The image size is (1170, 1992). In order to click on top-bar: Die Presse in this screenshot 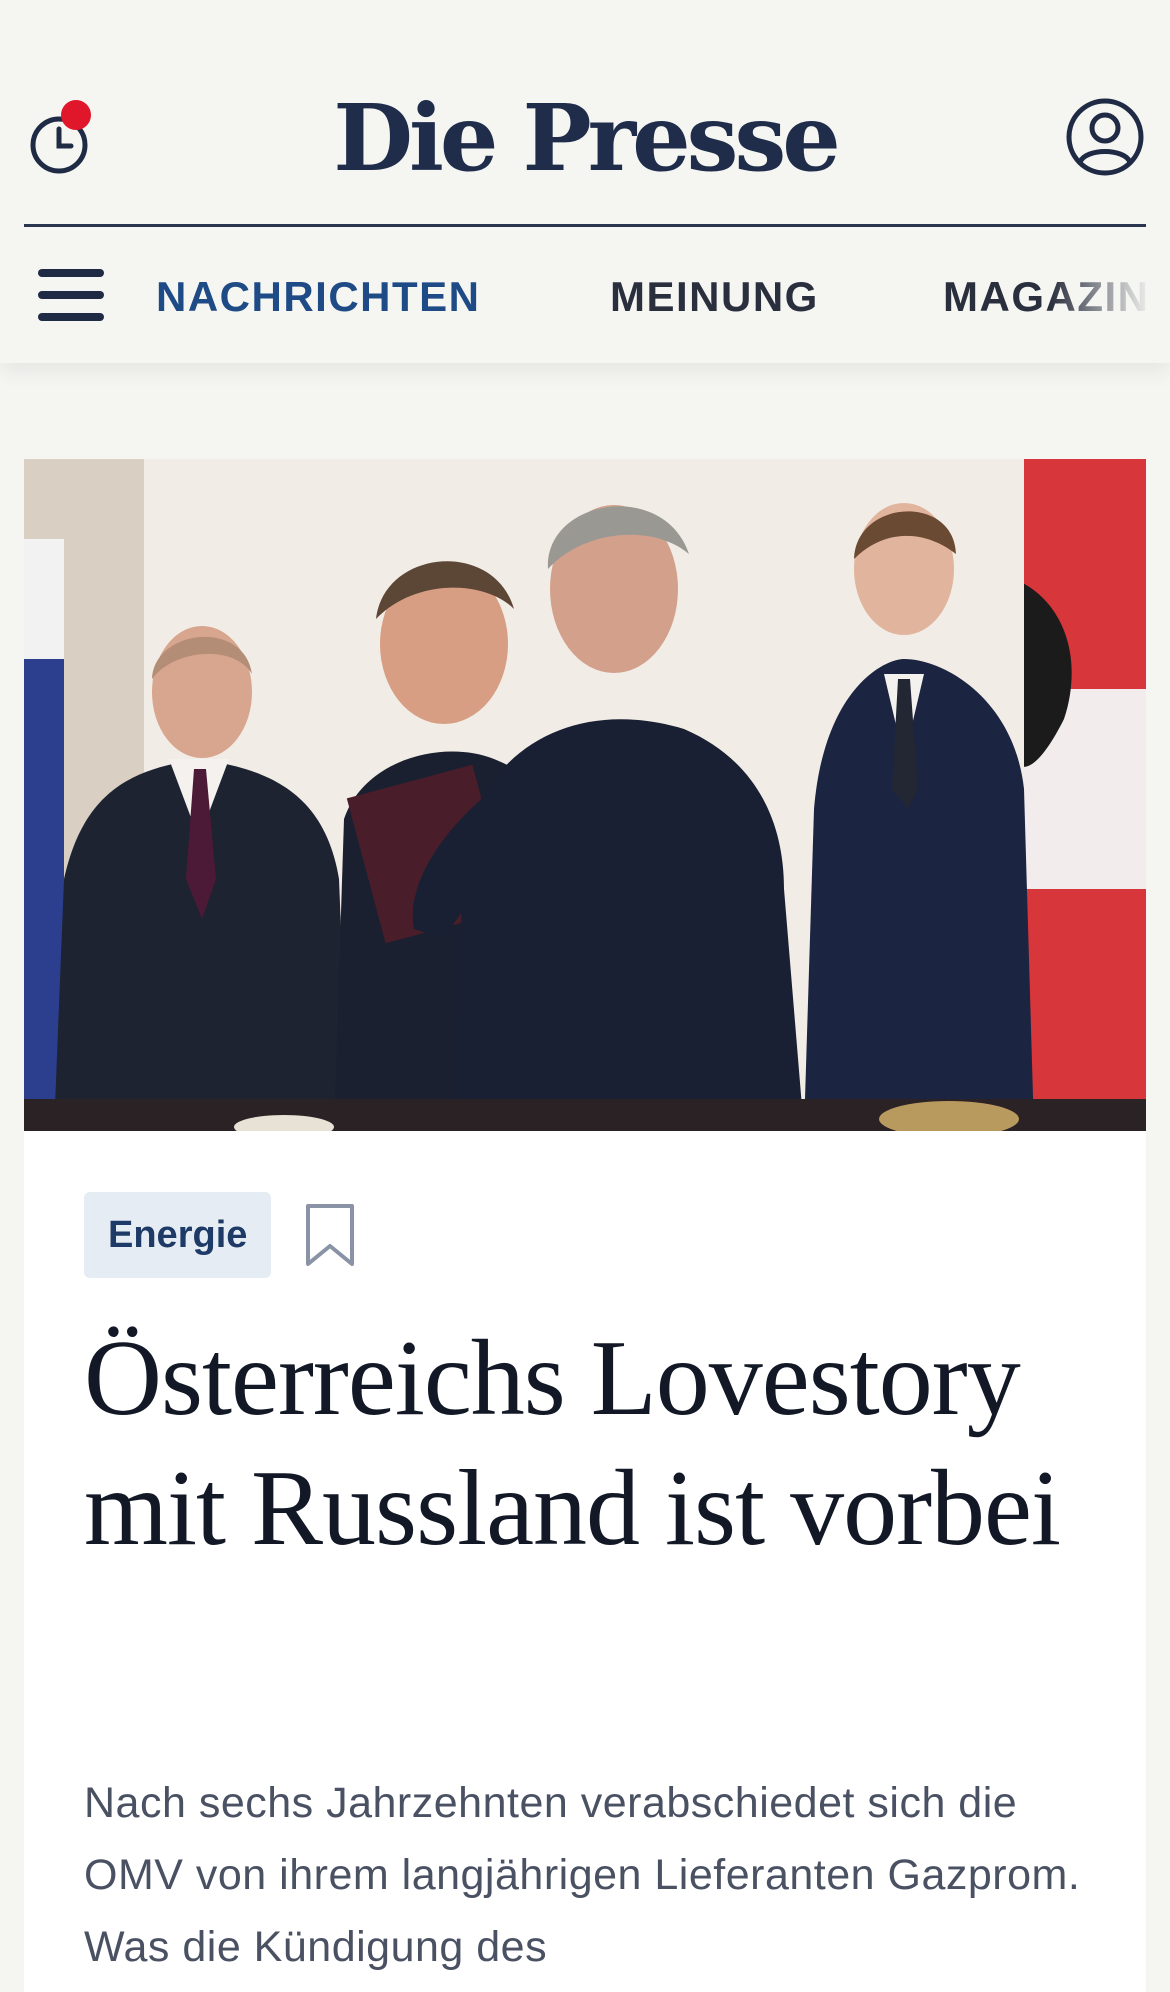, I will do `click(585, 113)`.